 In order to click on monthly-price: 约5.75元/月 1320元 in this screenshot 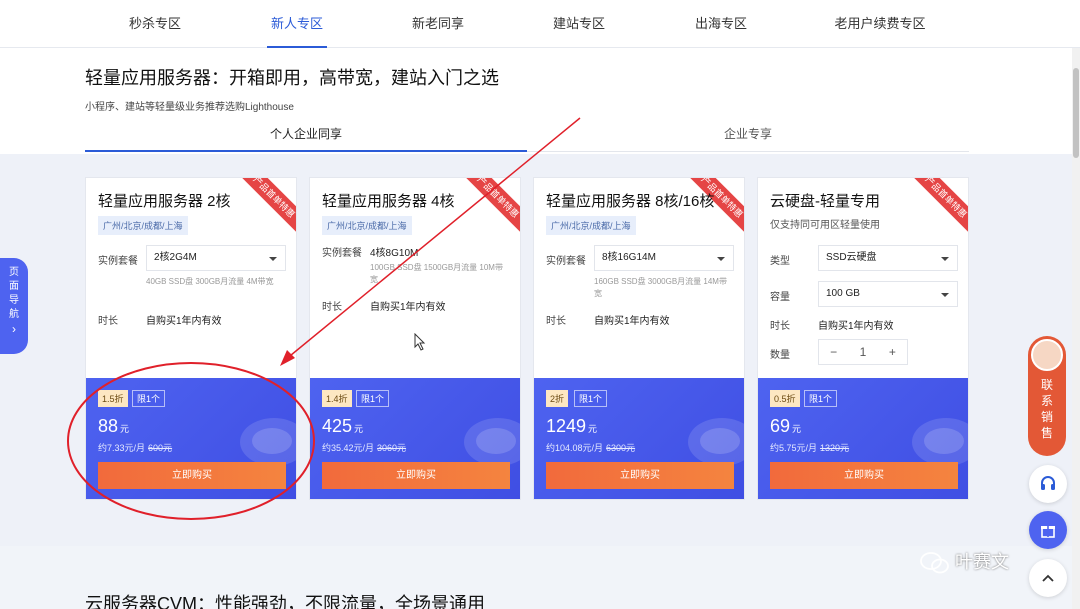, I will do `click(809, 447)`.